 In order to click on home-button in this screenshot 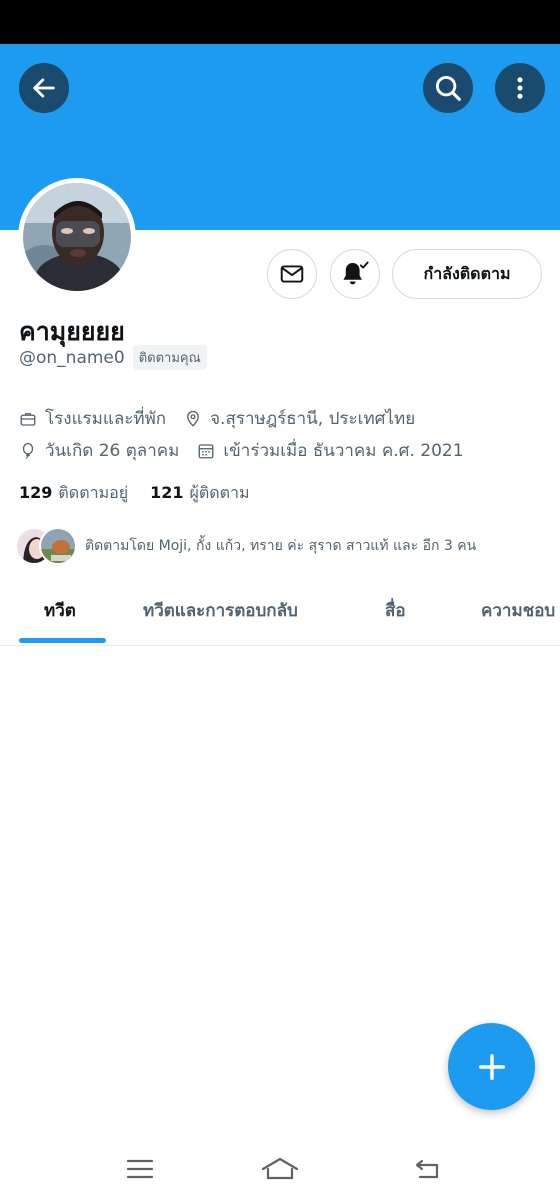, I will do `click(280, 1169)`.